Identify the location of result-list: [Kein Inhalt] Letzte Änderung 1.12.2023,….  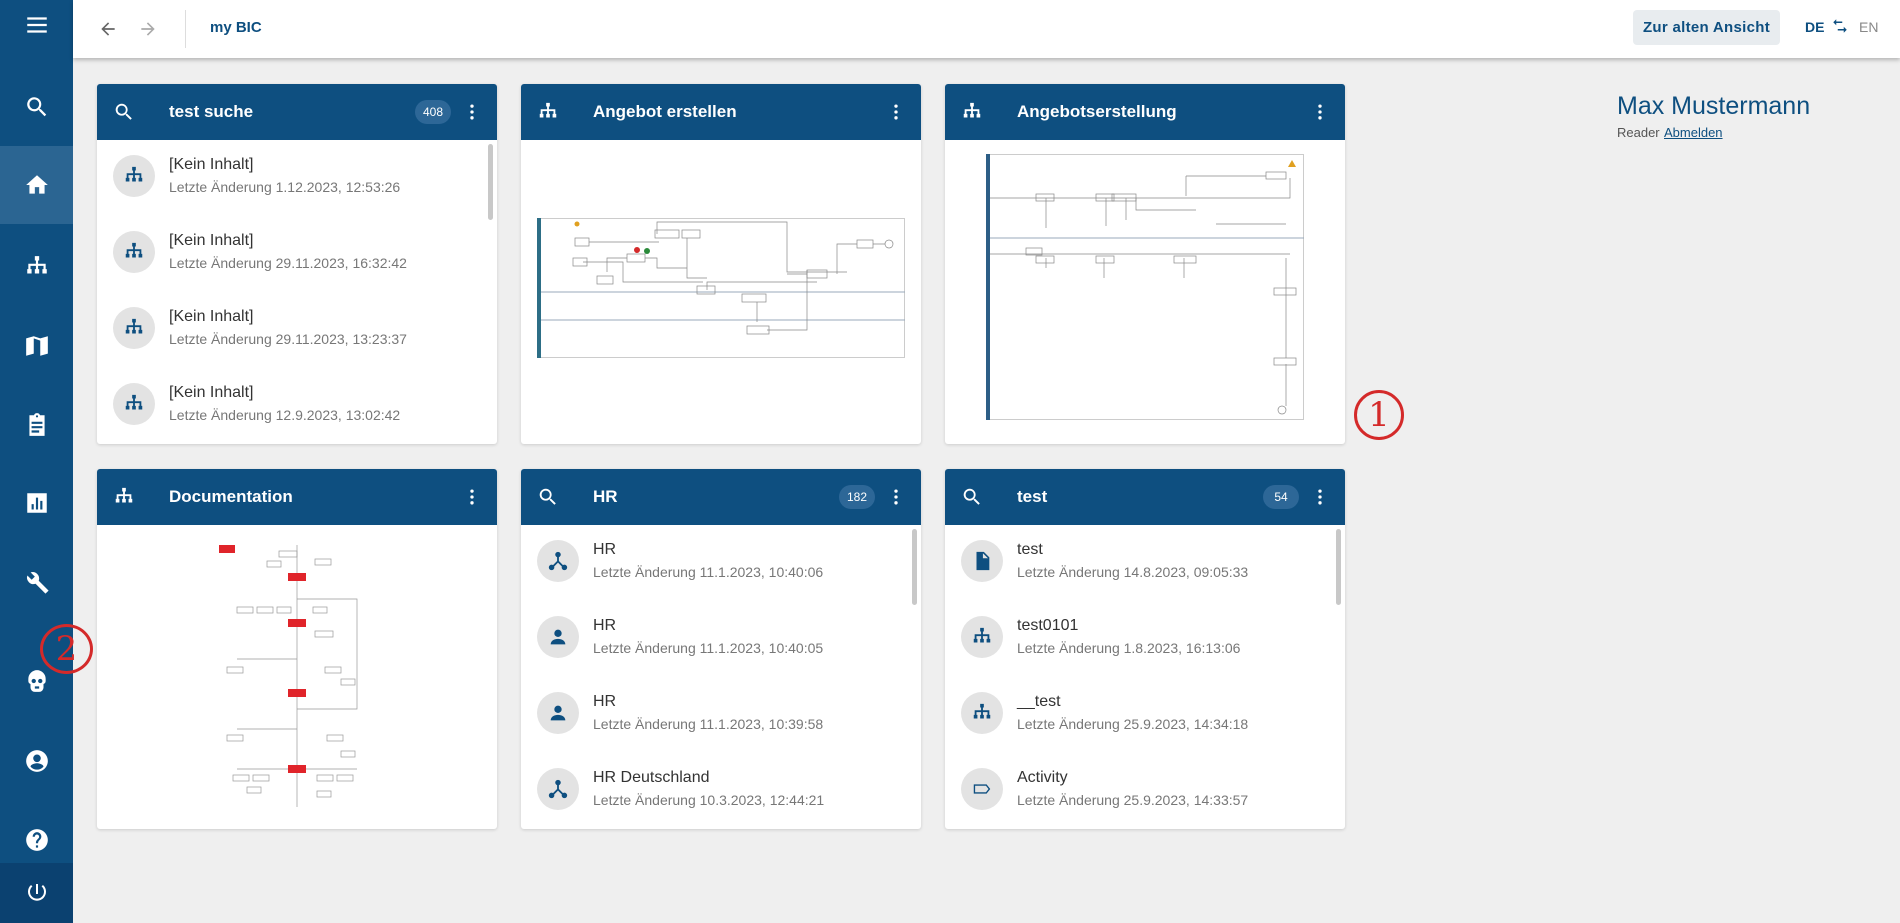
(297, 292).